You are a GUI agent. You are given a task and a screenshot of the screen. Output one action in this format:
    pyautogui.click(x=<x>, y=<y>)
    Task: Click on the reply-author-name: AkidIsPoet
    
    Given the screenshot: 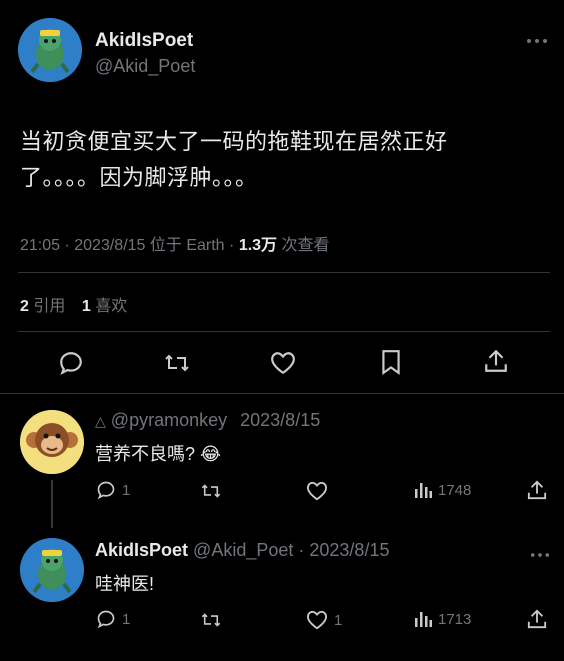 What is the action you would take?
    pyautogui.click(x=141, y=550)
    